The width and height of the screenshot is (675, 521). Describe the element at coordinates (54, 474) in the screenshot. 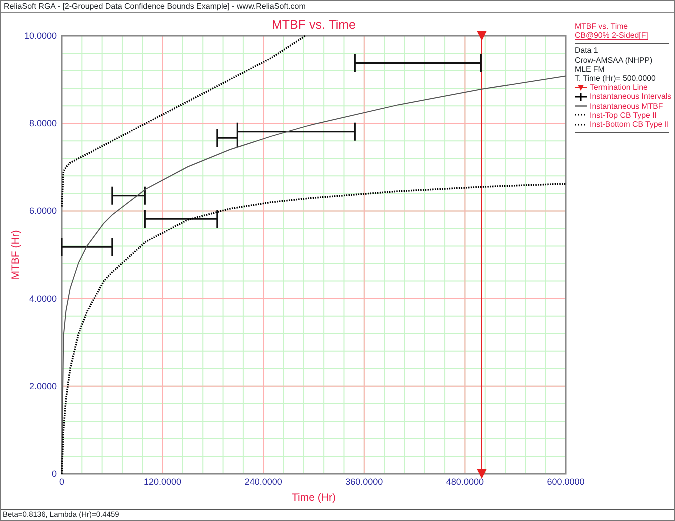

I see `y-tick-label: 0` at that location.